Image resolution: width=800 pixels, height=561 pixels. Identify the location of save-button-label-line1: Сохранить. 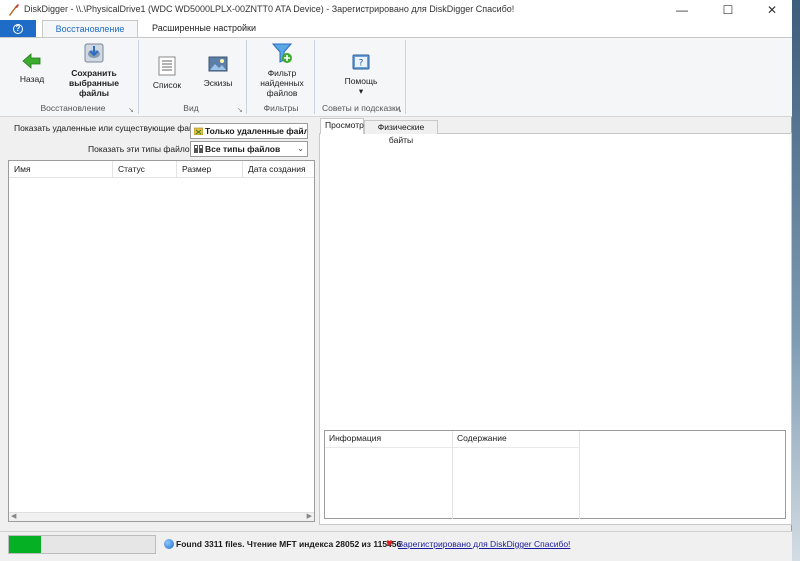
(94, 73).